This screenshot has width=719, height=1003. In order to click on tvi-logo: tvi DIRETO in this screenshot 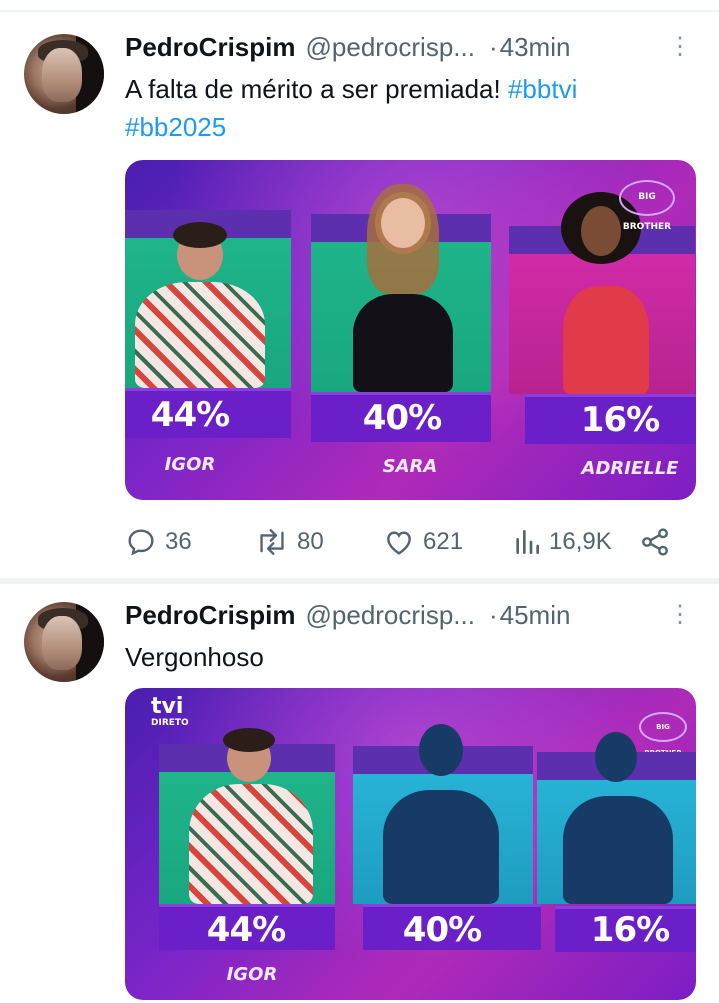, I will do `click(170, 711)`.